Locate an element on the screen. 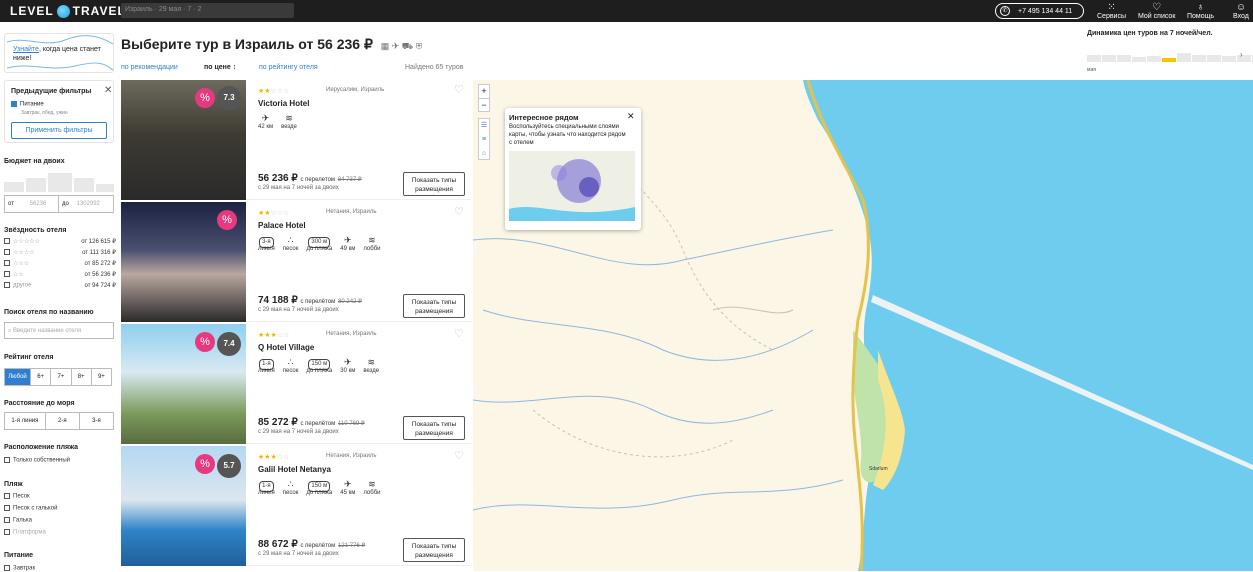 Image resolution: width=1253 pixels, height=572 pixels. beach-list: Песок Песок с галькой Галька Платформа is located at coordinates (30, 517).